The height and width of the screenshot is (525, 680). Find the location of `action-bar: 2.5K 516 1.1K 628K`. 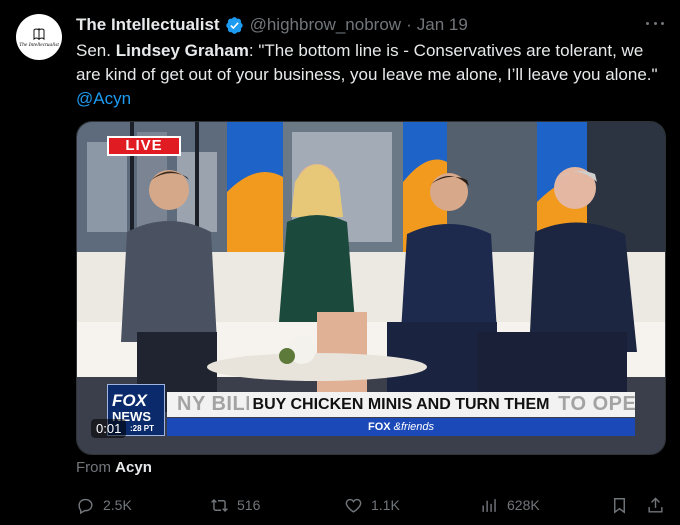

action-bar: 2.5K 516 1.1K 628K is located at coordinates (371, 505).